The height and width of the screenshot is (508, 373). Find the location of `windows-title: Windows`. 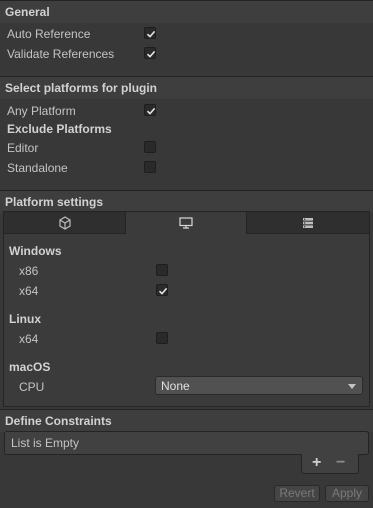

windows-title: Windows is located at coordinates (35, 251).